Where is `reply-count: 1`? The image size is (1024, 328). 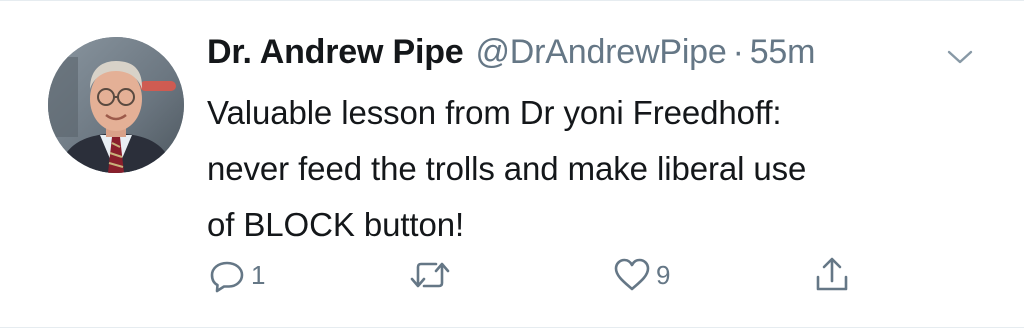 reply-count: 1 is located at coordinates (258, 274).